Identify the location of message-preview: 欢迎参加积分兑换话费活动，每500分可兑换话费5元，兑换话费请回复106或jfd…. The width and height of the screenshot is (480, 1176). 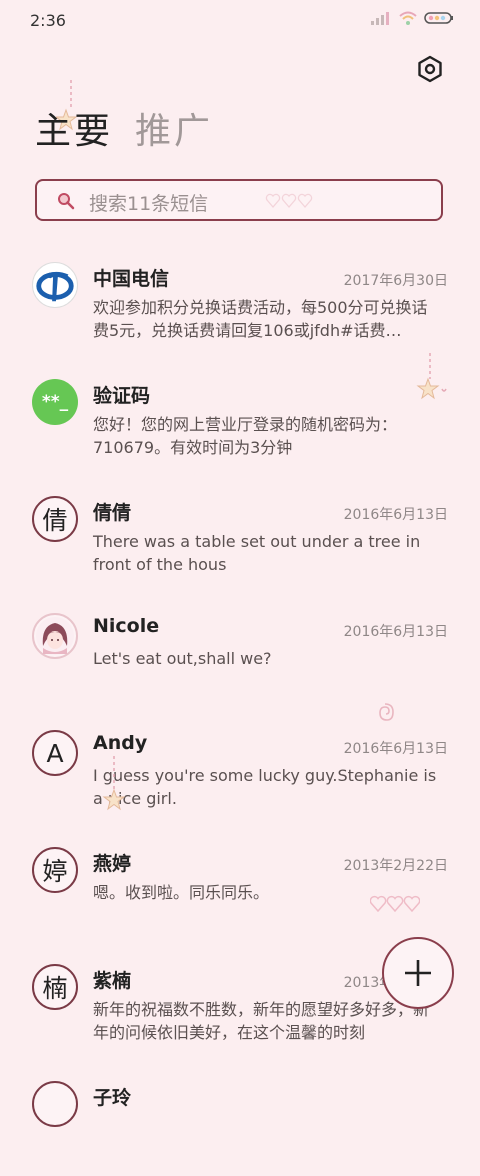
(260, 319).